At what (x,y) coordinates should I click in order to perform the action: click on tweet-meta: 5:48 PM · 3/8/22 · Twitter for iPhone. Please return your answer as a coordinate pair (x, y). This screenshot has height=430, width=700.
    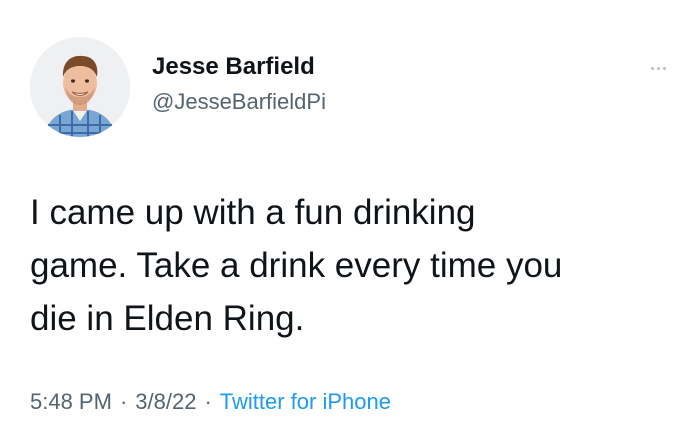
    Looking at the image, I should click on (210, 402).